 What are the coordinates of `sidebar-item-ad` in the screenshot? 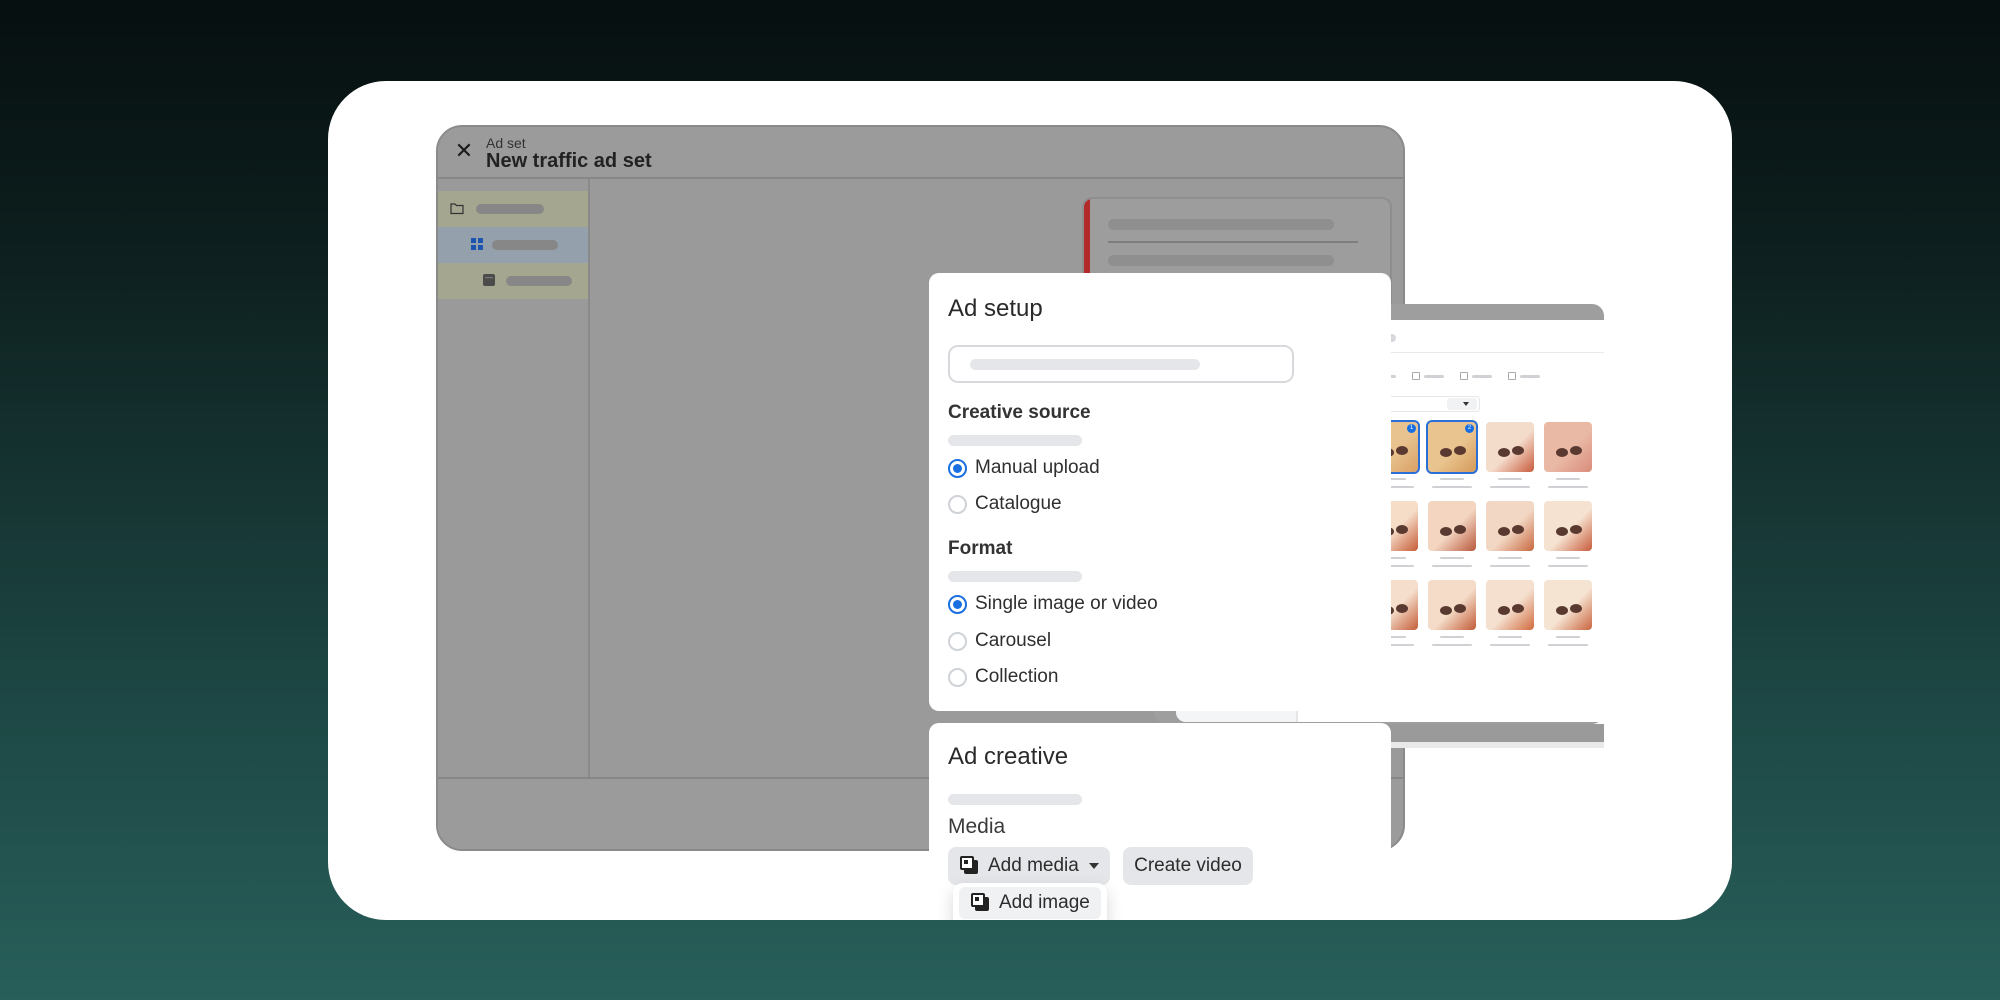 It's located at (513, 281).